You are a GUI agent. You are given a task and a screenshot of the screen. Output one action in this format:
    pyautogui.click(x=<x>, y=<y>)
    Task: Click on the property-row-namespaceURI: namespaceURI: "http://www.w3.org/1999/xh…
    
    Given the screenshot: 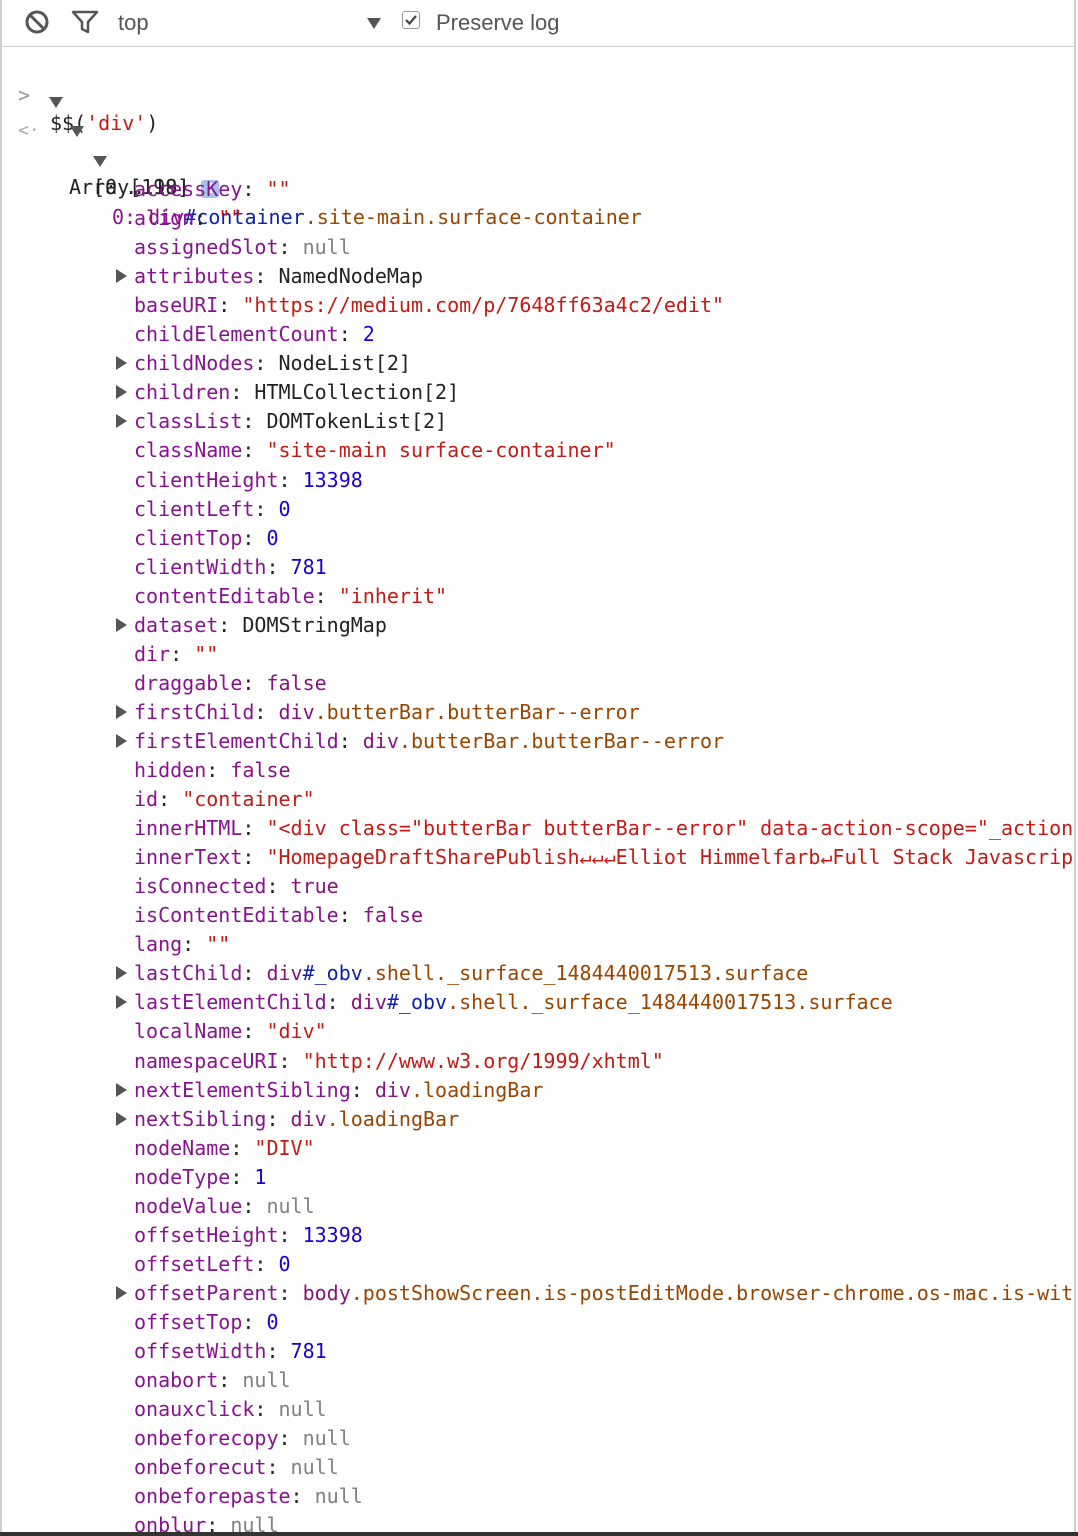 What is the action you would take?
    pyautogui.click(x=538, y=1061)
    